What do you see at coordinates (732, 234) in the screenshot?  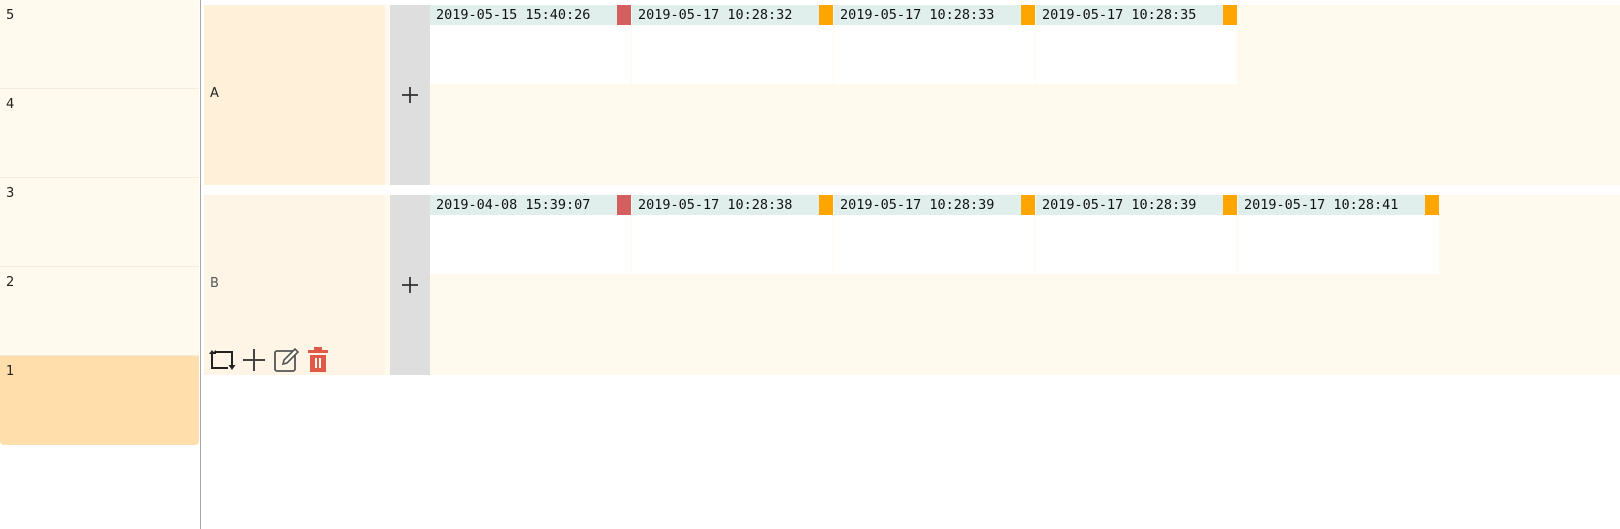 I see `card: 2019-05-17 10:28:38` at bounding box center [732, 234].